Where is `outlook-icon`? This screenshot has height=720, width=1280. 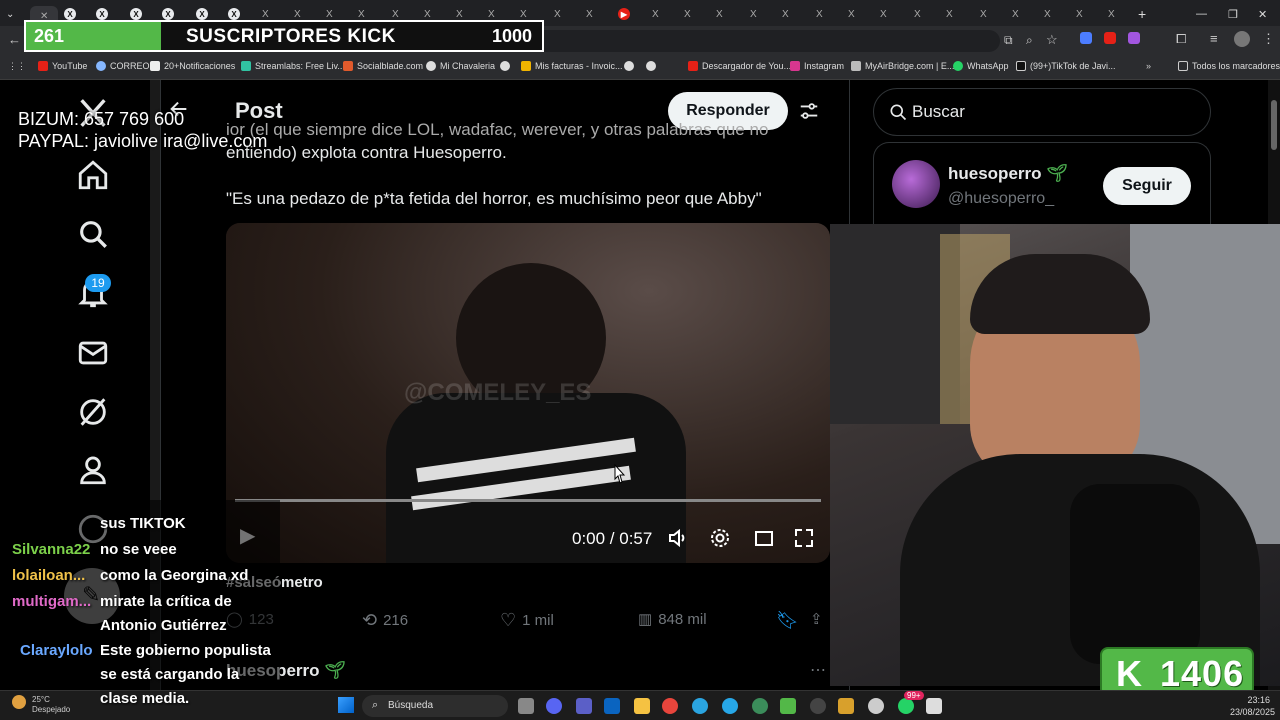
outlook-icon is located at coordinates (612, 706).